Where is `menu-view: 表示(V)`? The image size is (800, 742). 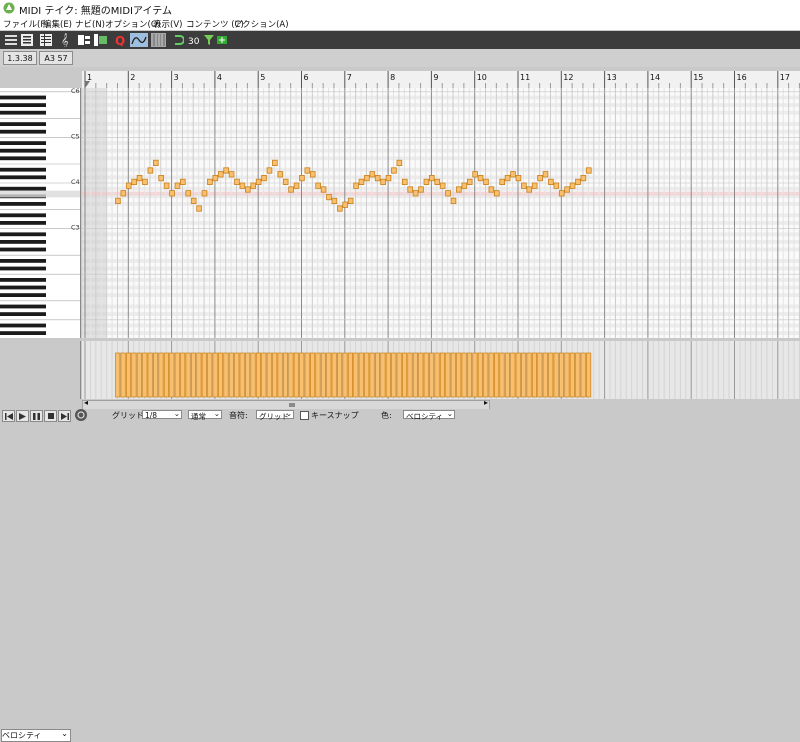 menu-view: 表示(V) is located at coordinates (167, 24).